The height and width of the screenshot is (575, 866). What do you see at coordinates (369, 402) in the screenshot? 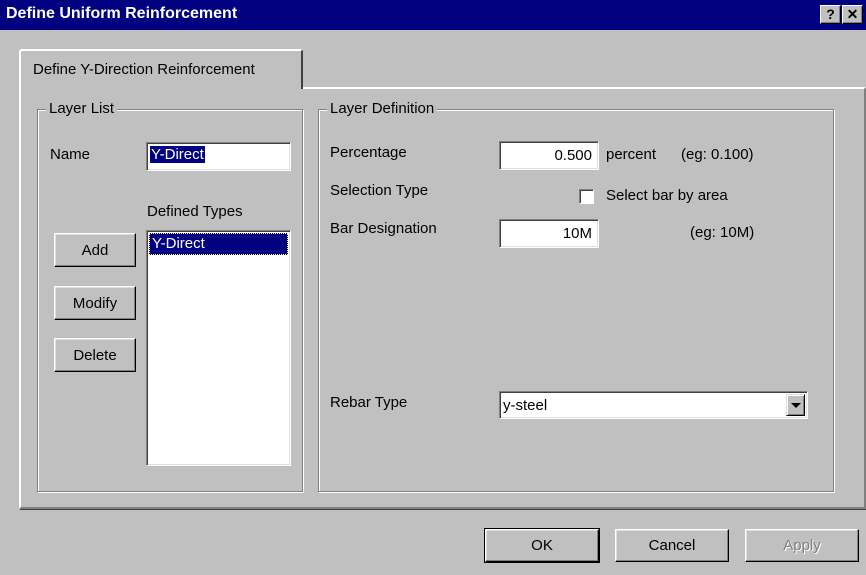
I see `rebar-type-label: Rebar Type` at bounding box center [369, 402].